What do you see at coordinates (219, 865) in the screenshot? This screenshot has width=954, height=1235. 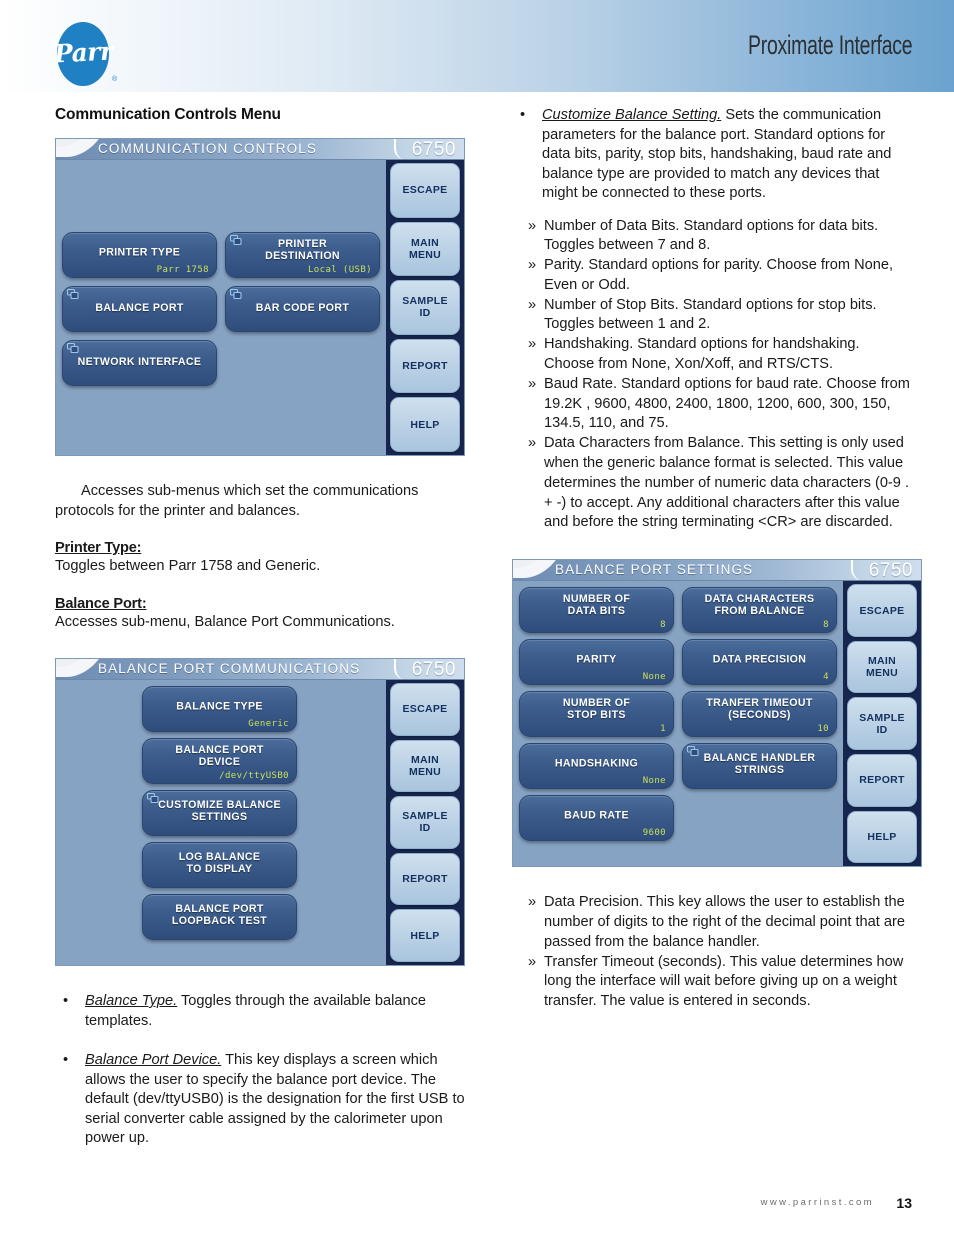 I see `screen-button-log-balance-to-display: LOG BALANCE TO DISPLAY` at bounding box center [219, 865].